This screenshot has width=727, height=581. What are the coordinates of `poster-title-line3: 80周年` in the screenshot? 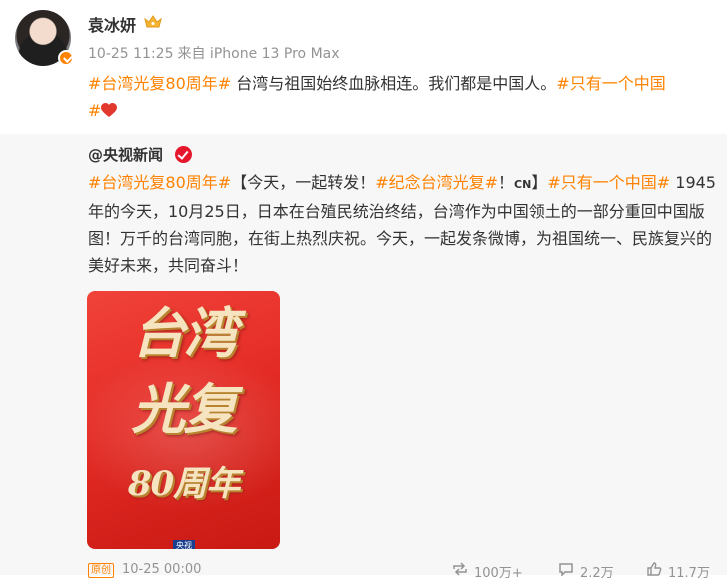 It's located at (183, 484).